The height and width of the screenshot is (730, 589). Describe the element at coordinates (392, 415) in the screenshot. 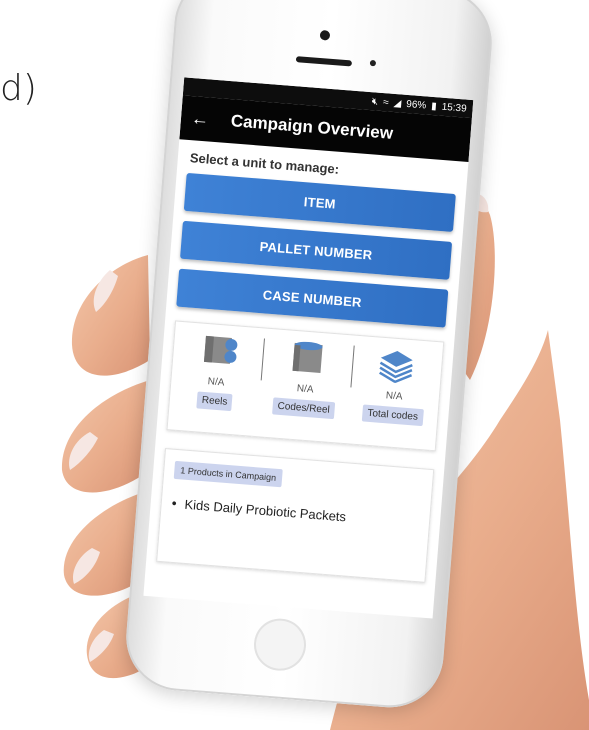

I see `stat-total-codes-label: Total codes` at that location.